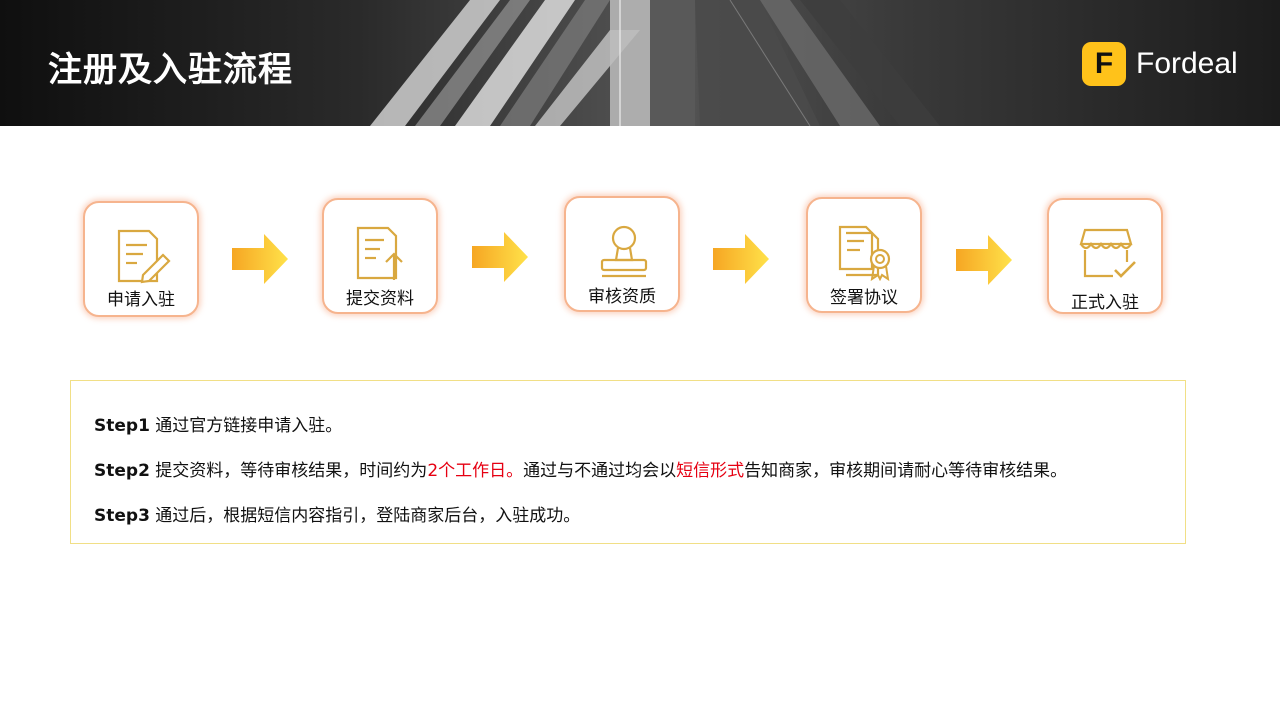 The height and width of the screenshot is (720, 1280). I want to click on step1-line: Step1 通过官方链接申请入驻。, so click(218, 423).